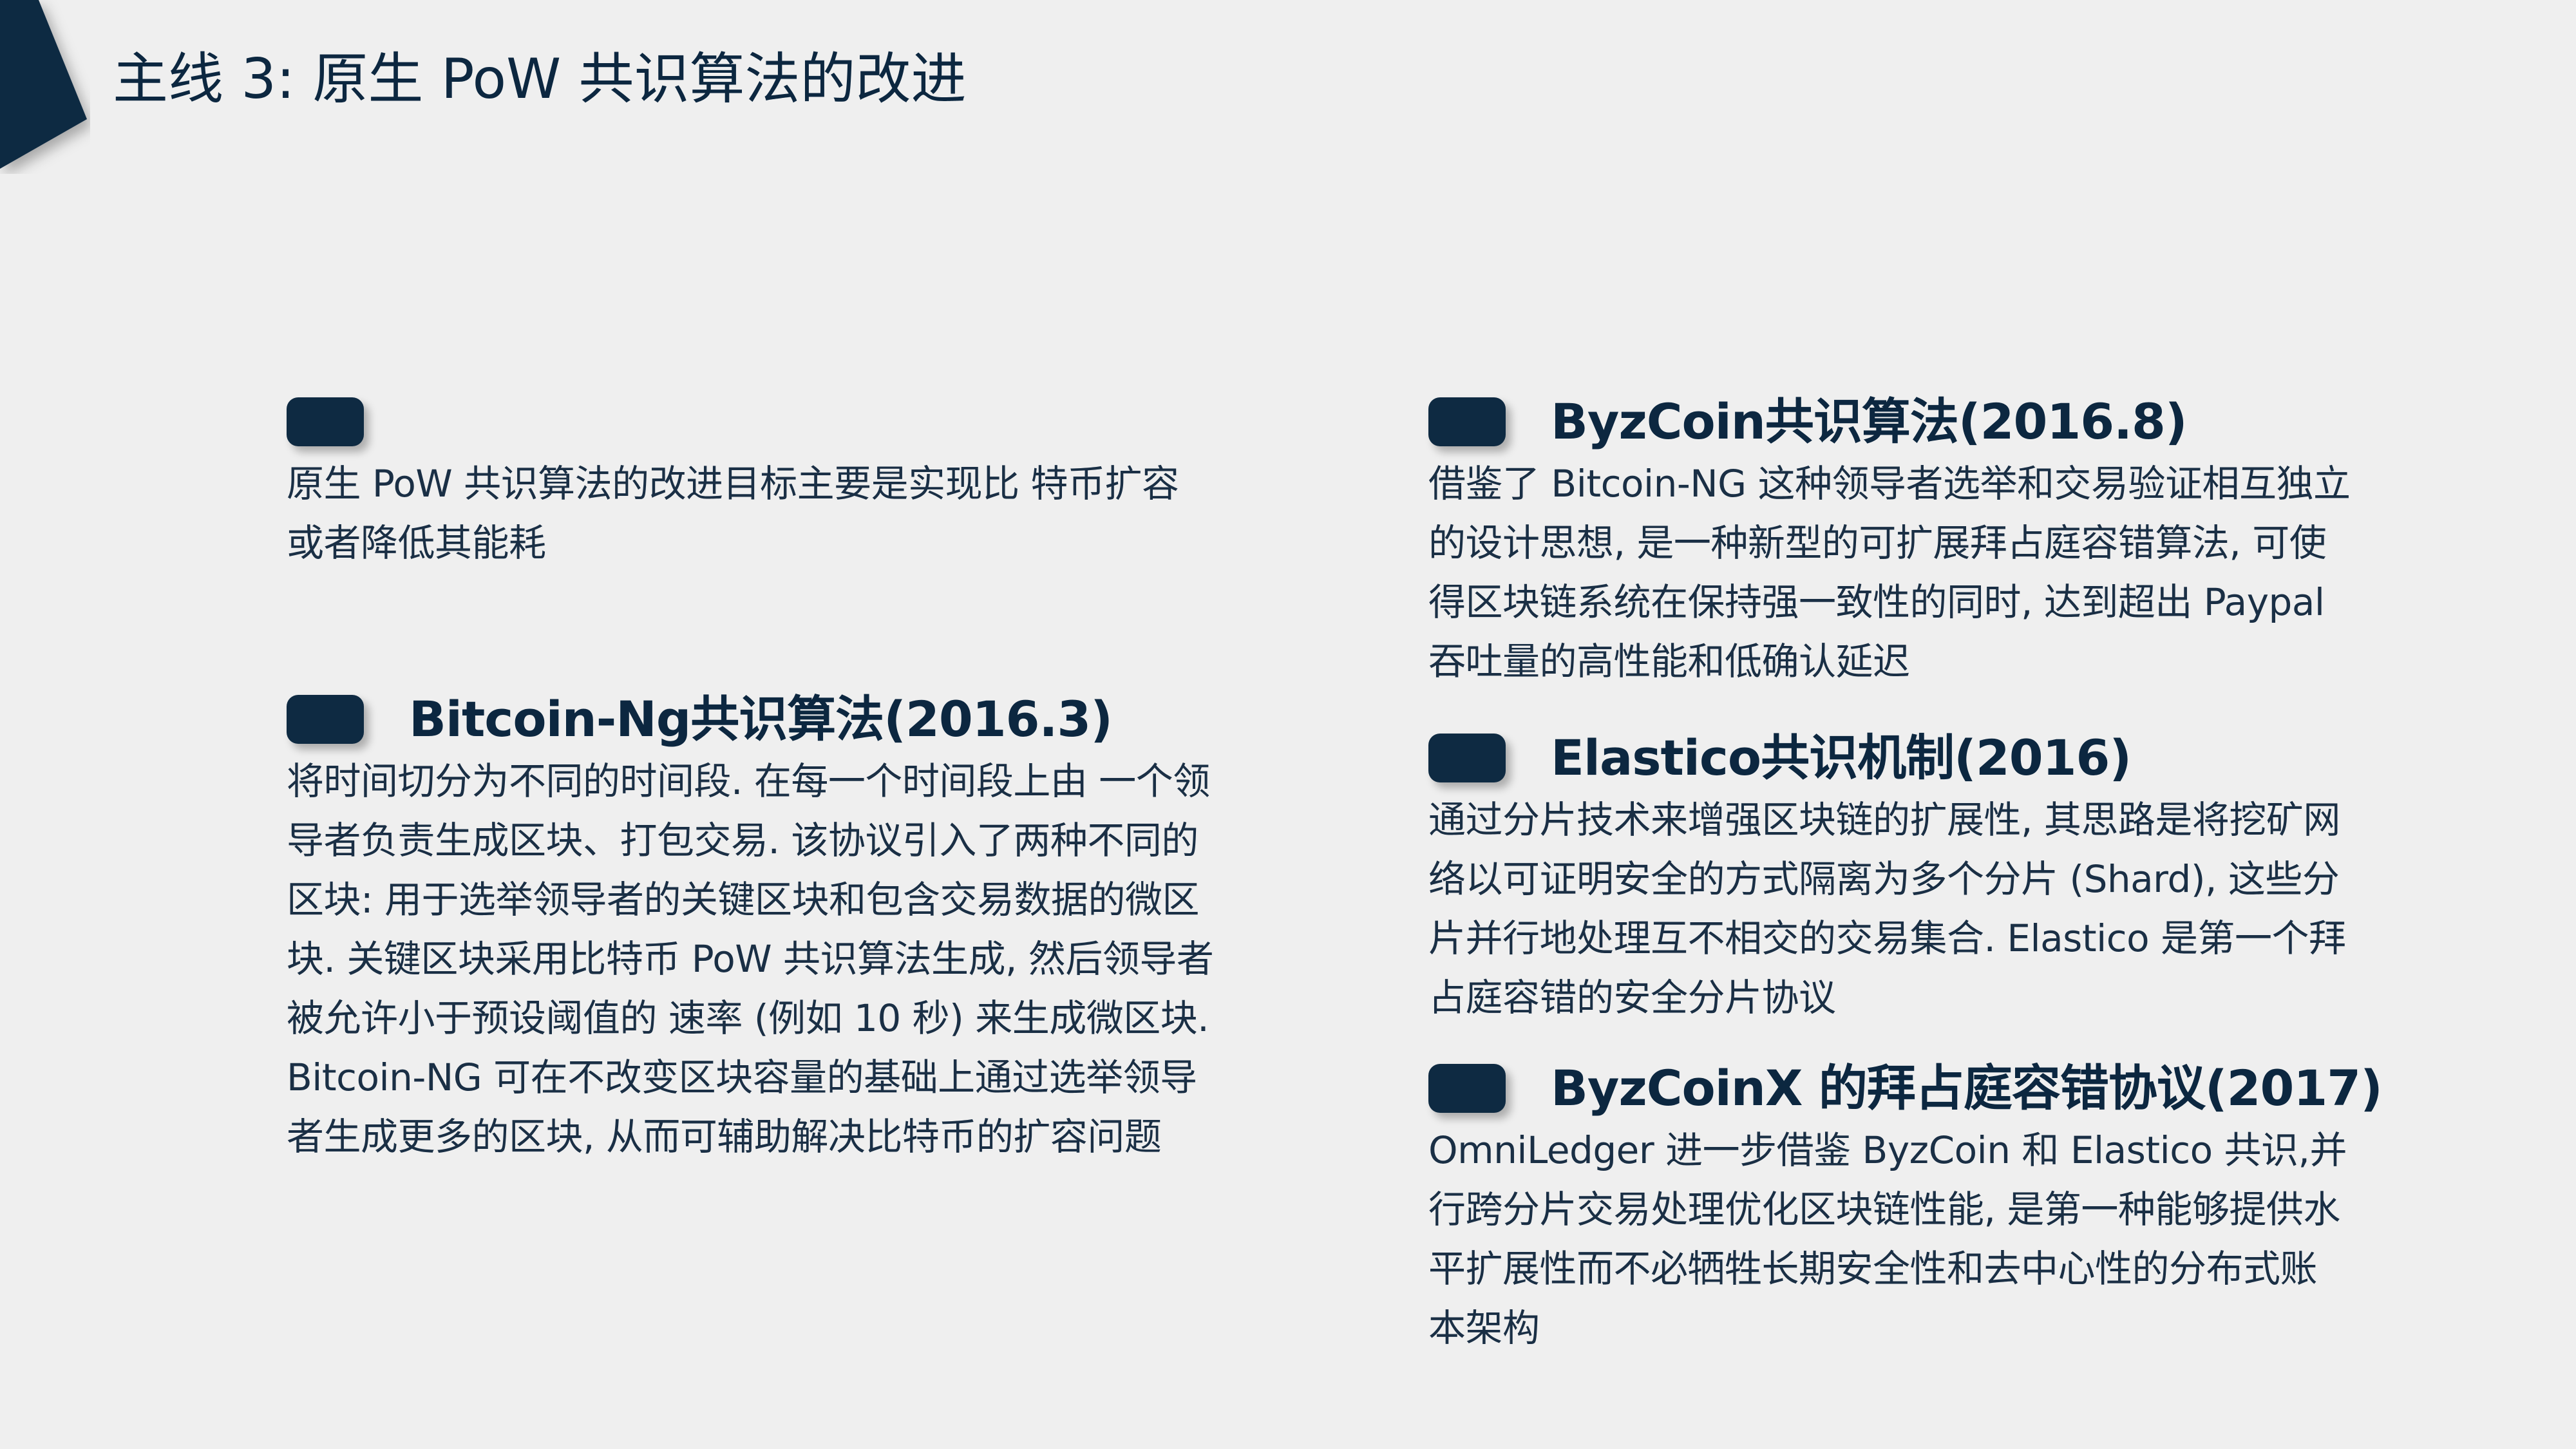  What do you see at coordinates (416, 543) in the screenshot?
I see `text-line: 或者降低其能耗` at bounding box center [416, 543].